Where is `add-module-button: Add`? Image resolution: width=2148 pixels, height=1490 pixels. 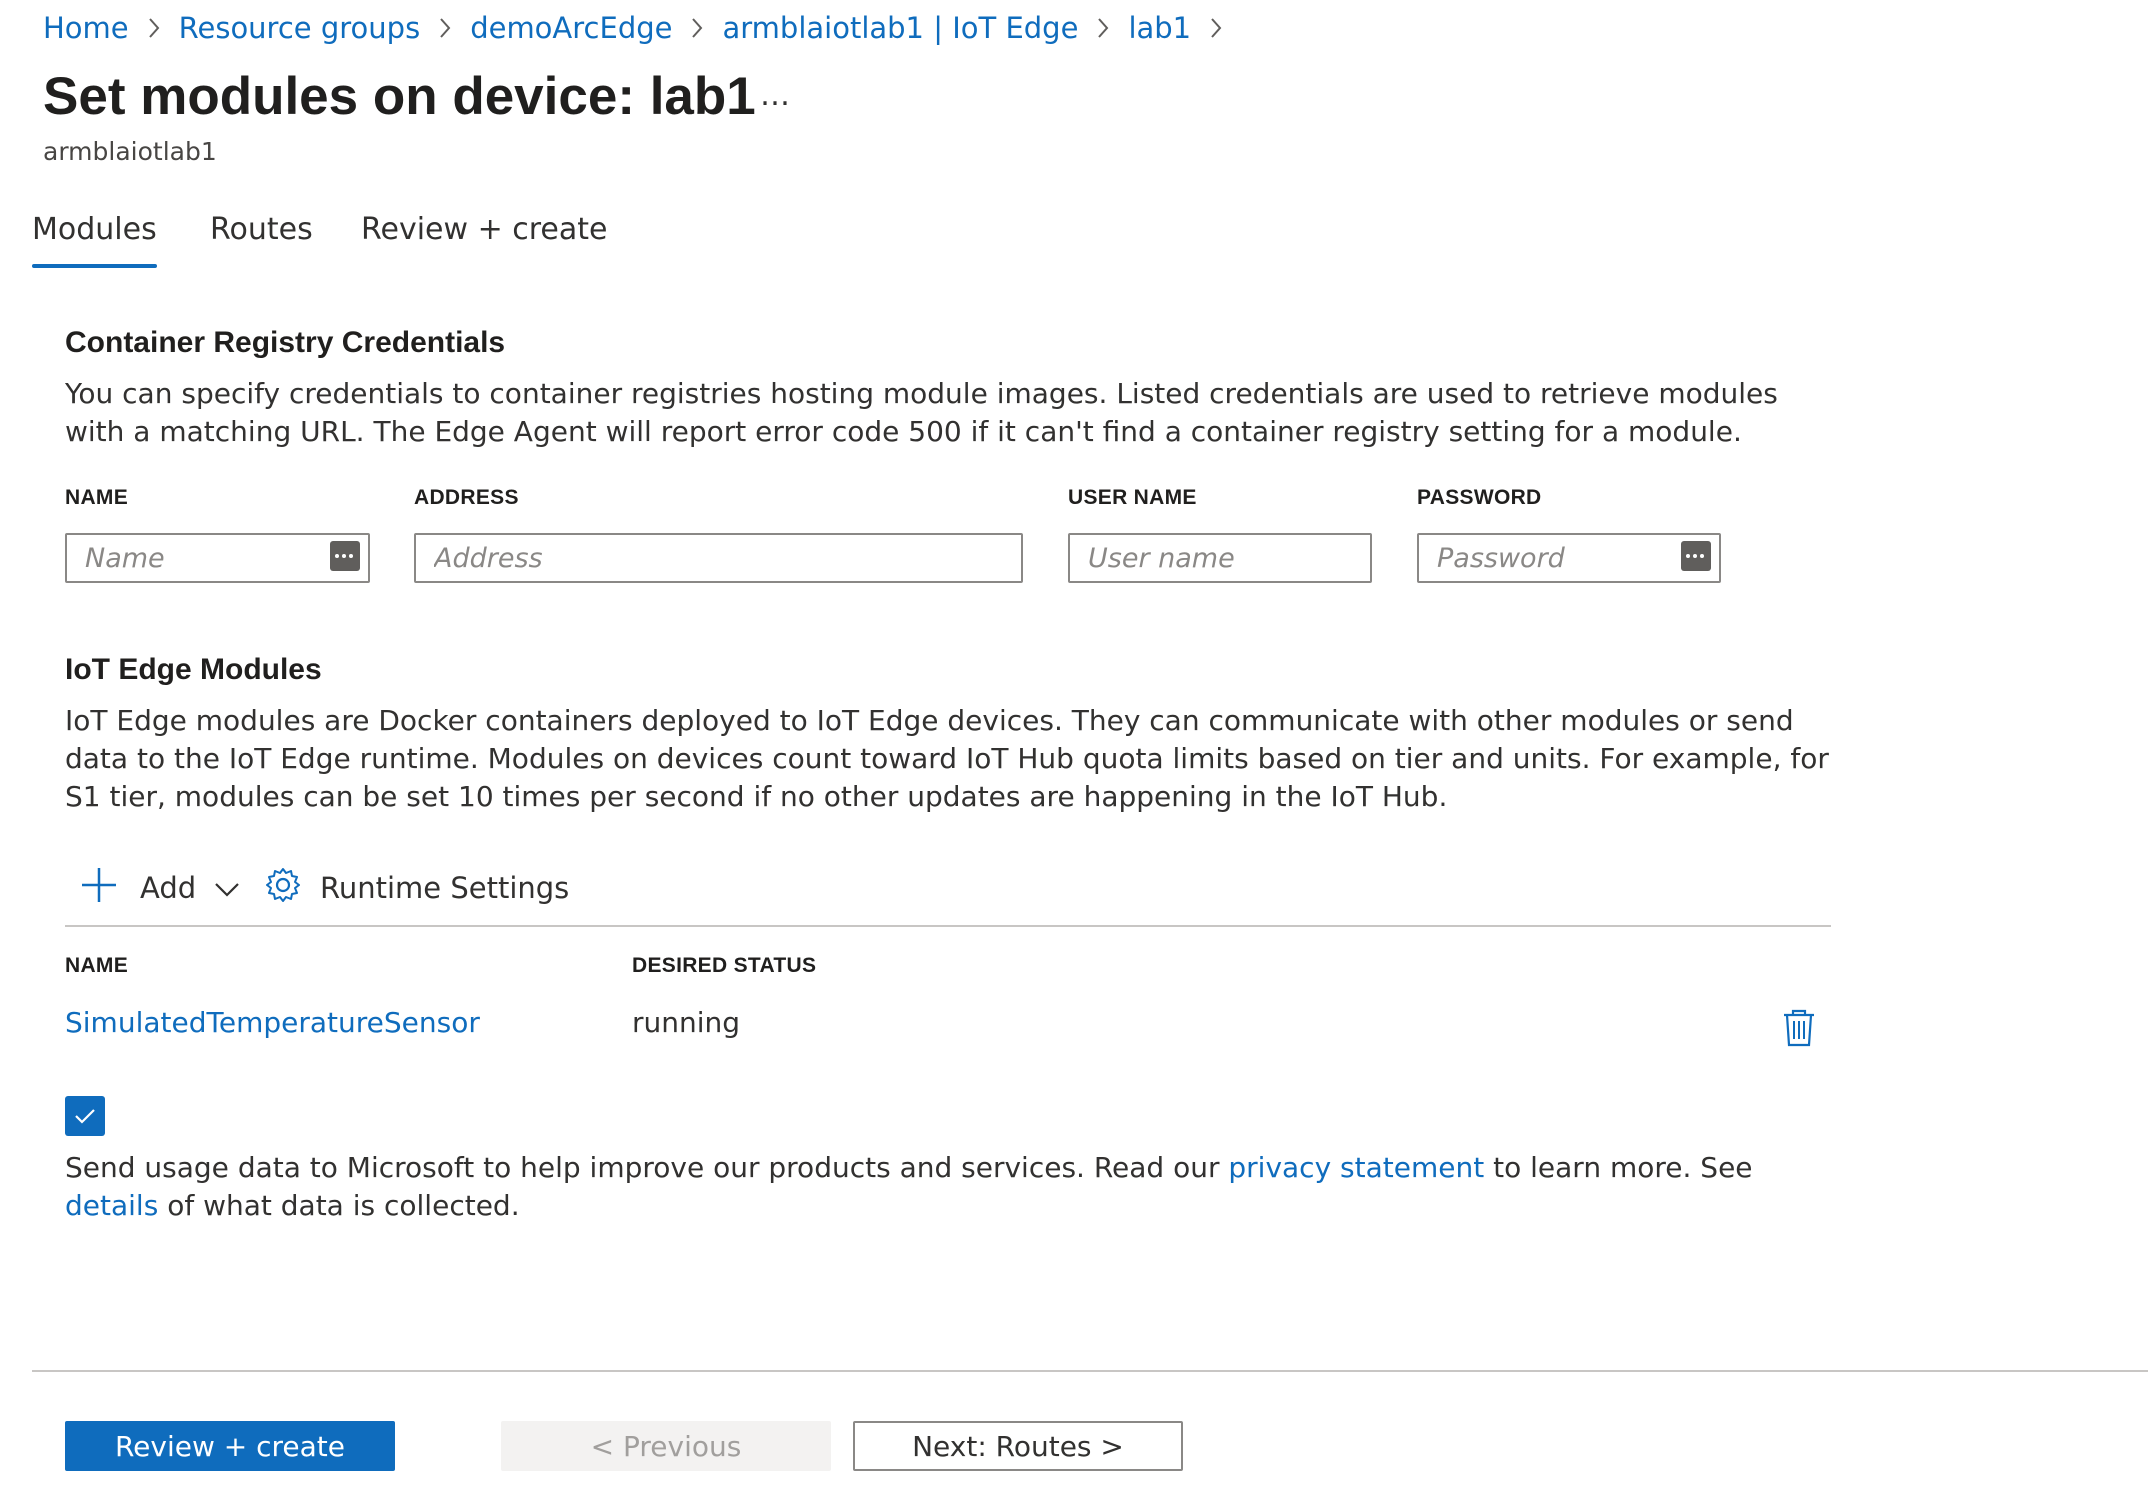
add-module-button: Add is located at coordinates (160, 888).